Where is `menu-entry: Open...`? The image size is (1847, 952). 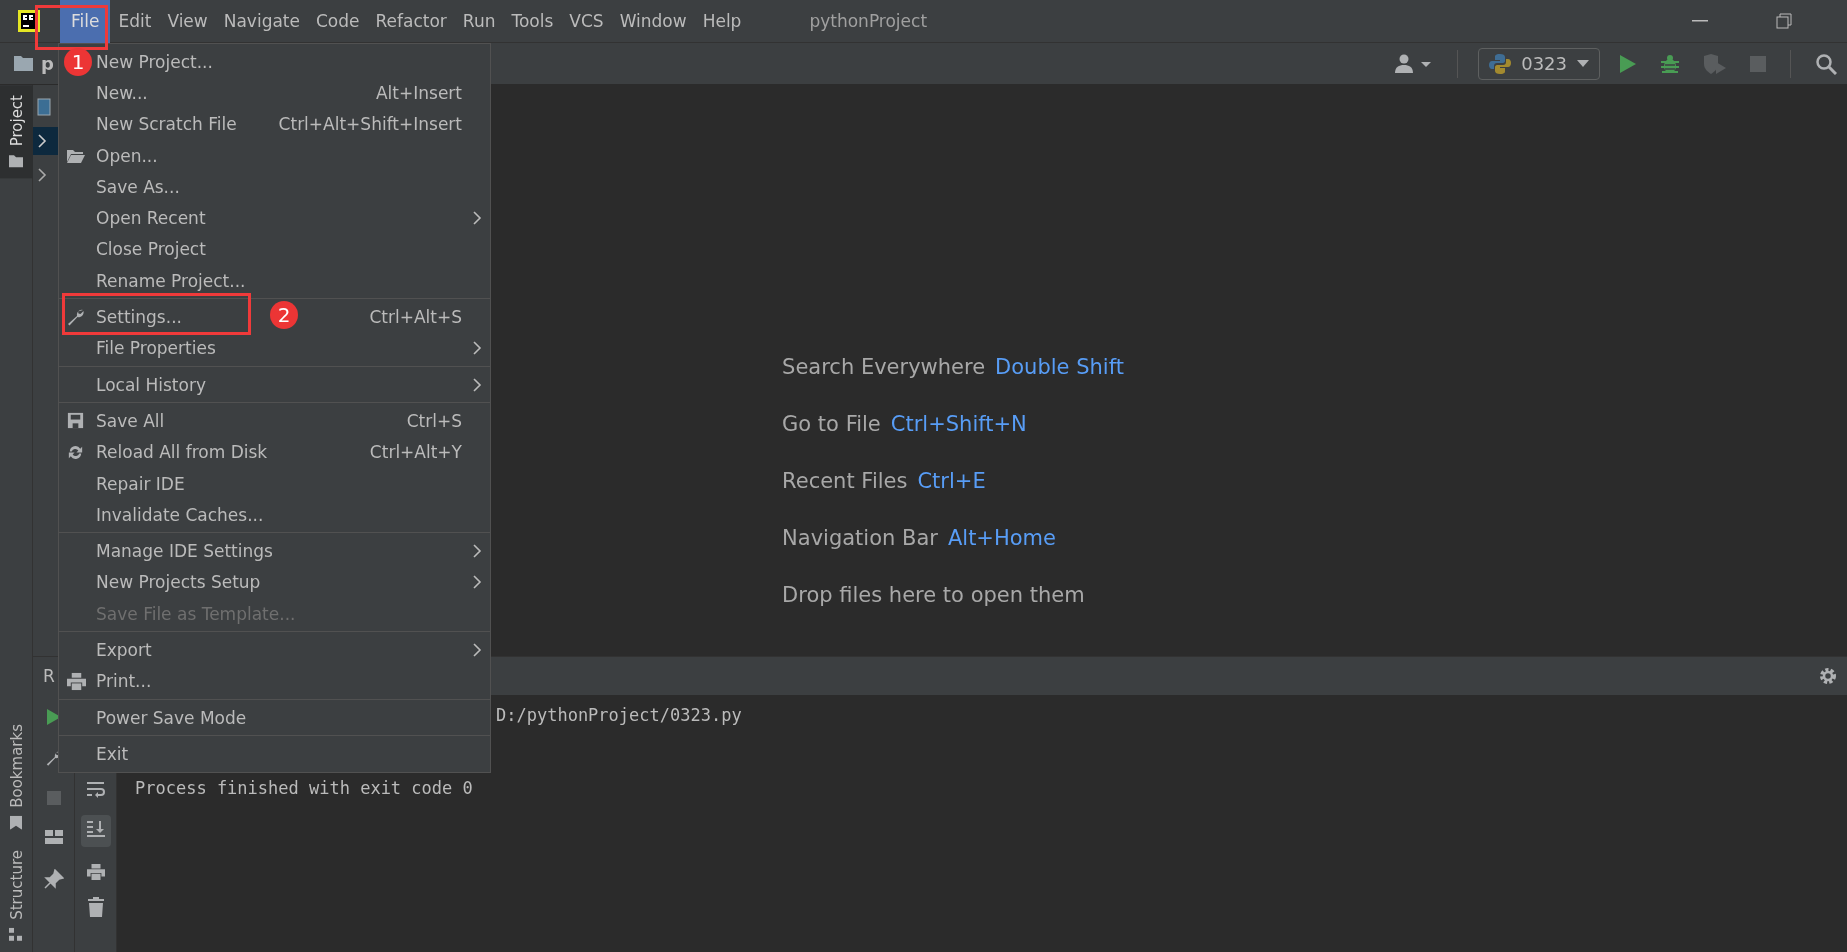 menu-entry: Open... is located at coordinates (127, 155).